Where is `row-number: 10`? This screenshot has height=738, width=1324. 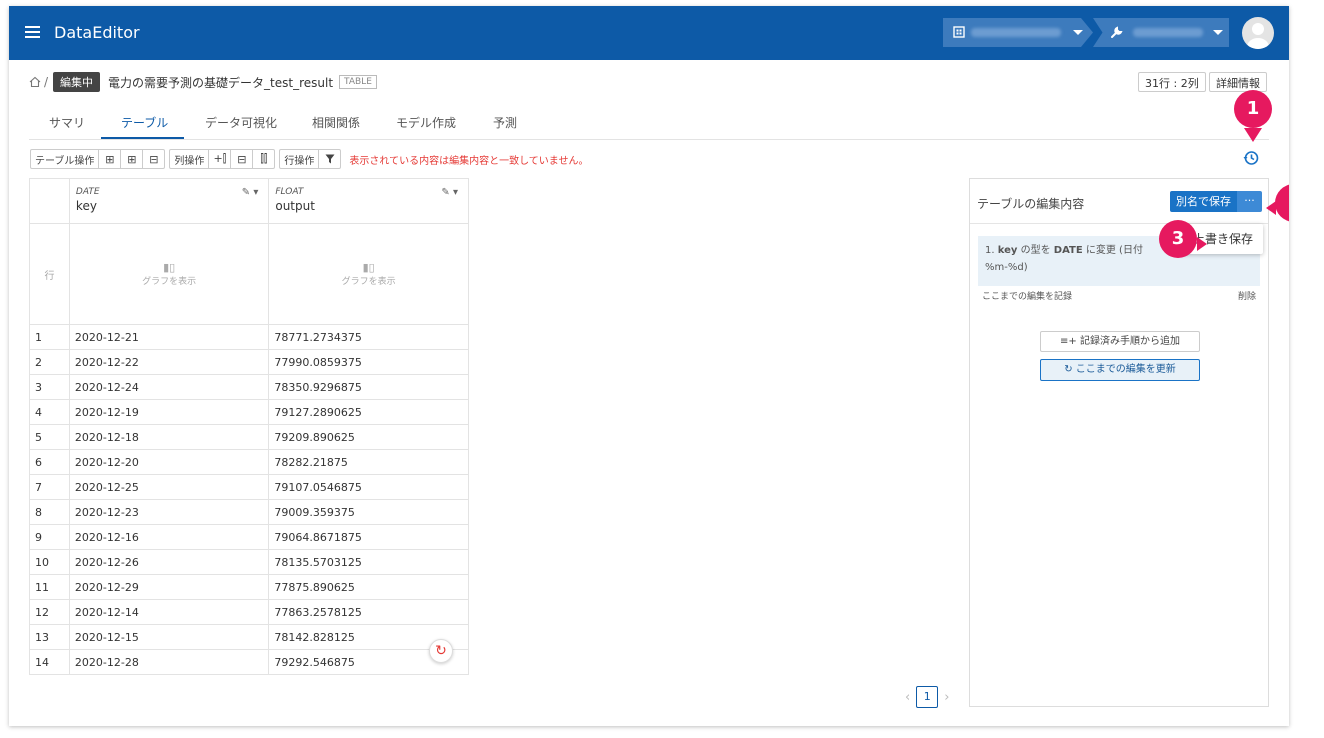 row-number: 10 is located at coordinates (49, 562).